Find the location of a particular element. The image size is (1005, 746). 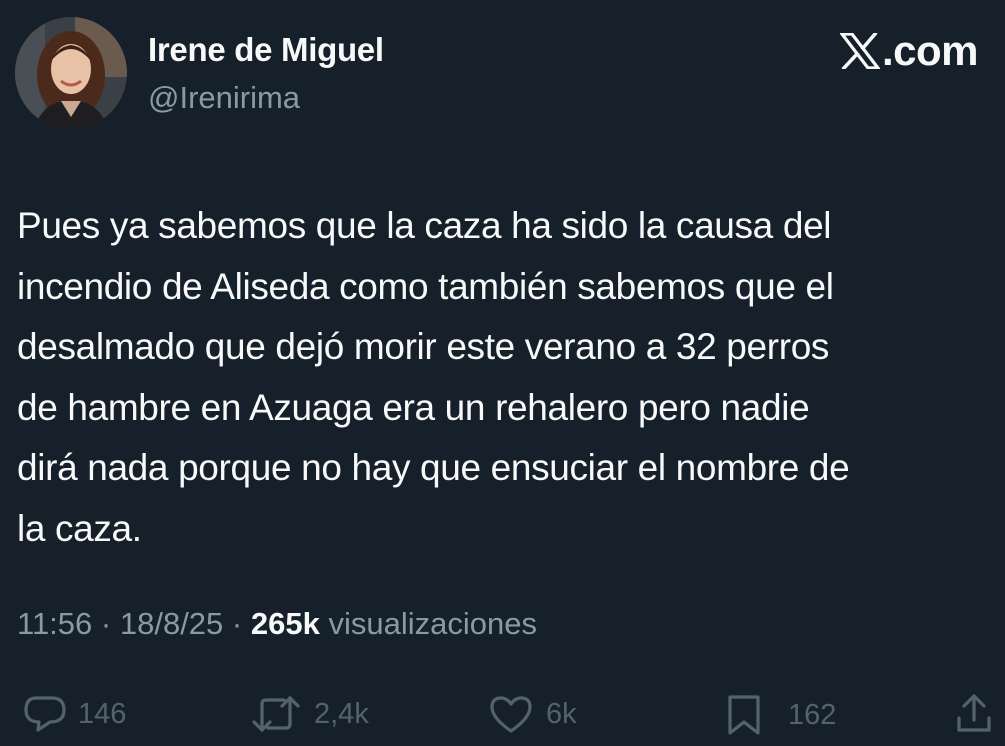

x-brand: .com is located at coordinates (909, 50).